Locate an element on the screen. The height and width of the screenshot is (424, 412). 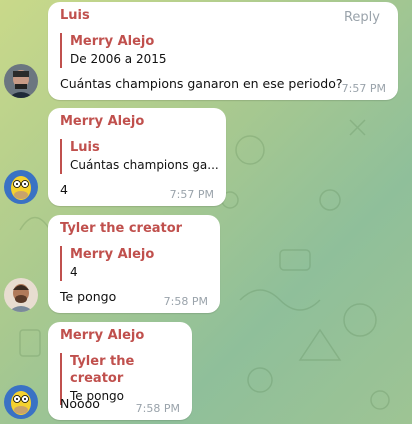
sender-name: Tyler the creator is located at coordinates (121, 228).